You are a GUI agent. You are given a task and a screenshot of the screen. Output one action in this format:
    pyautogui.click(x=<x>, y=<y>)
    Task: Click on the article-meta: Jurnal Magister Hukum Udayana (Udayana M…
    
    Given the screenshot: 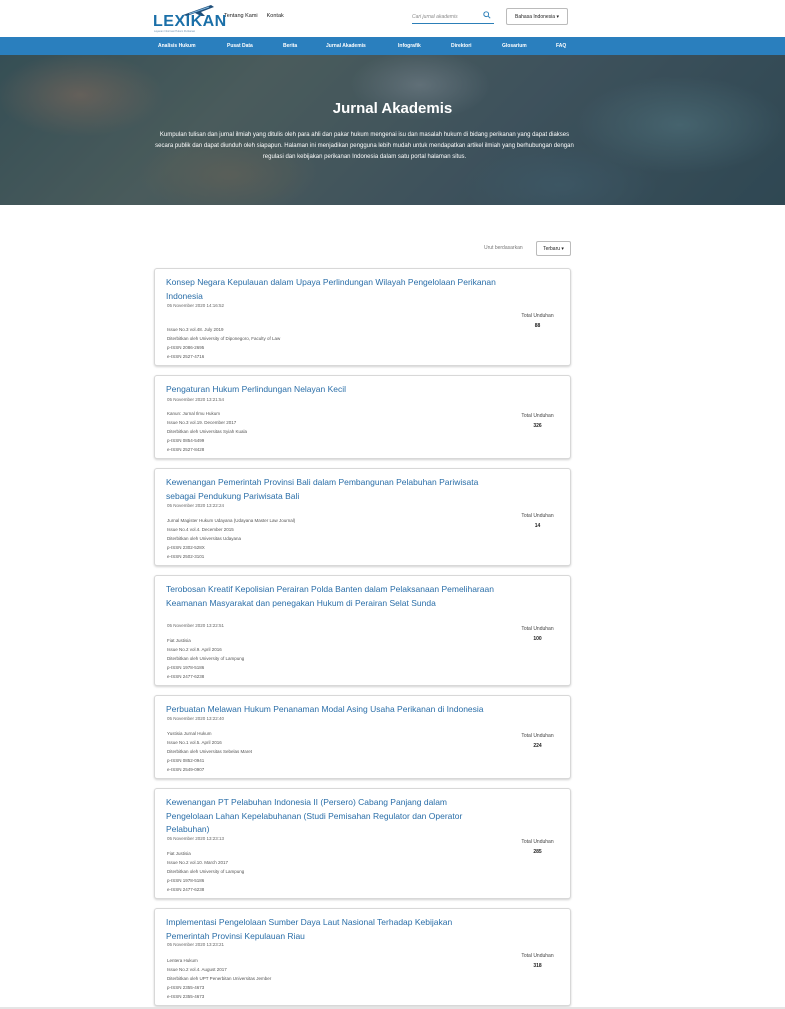 What is the action you would take?
    pyautogui.click(x=231, y=538)
    